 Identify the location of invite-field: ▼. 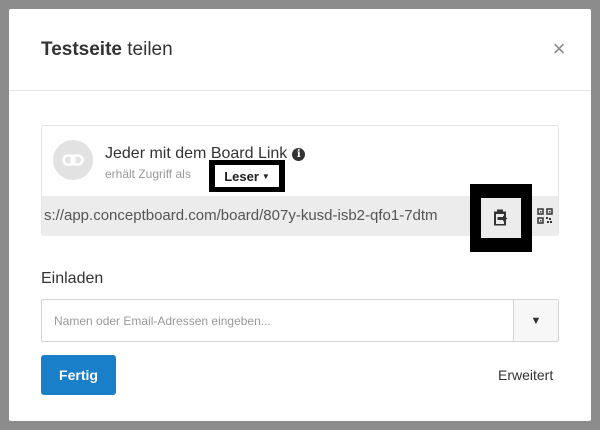
(300, 320).